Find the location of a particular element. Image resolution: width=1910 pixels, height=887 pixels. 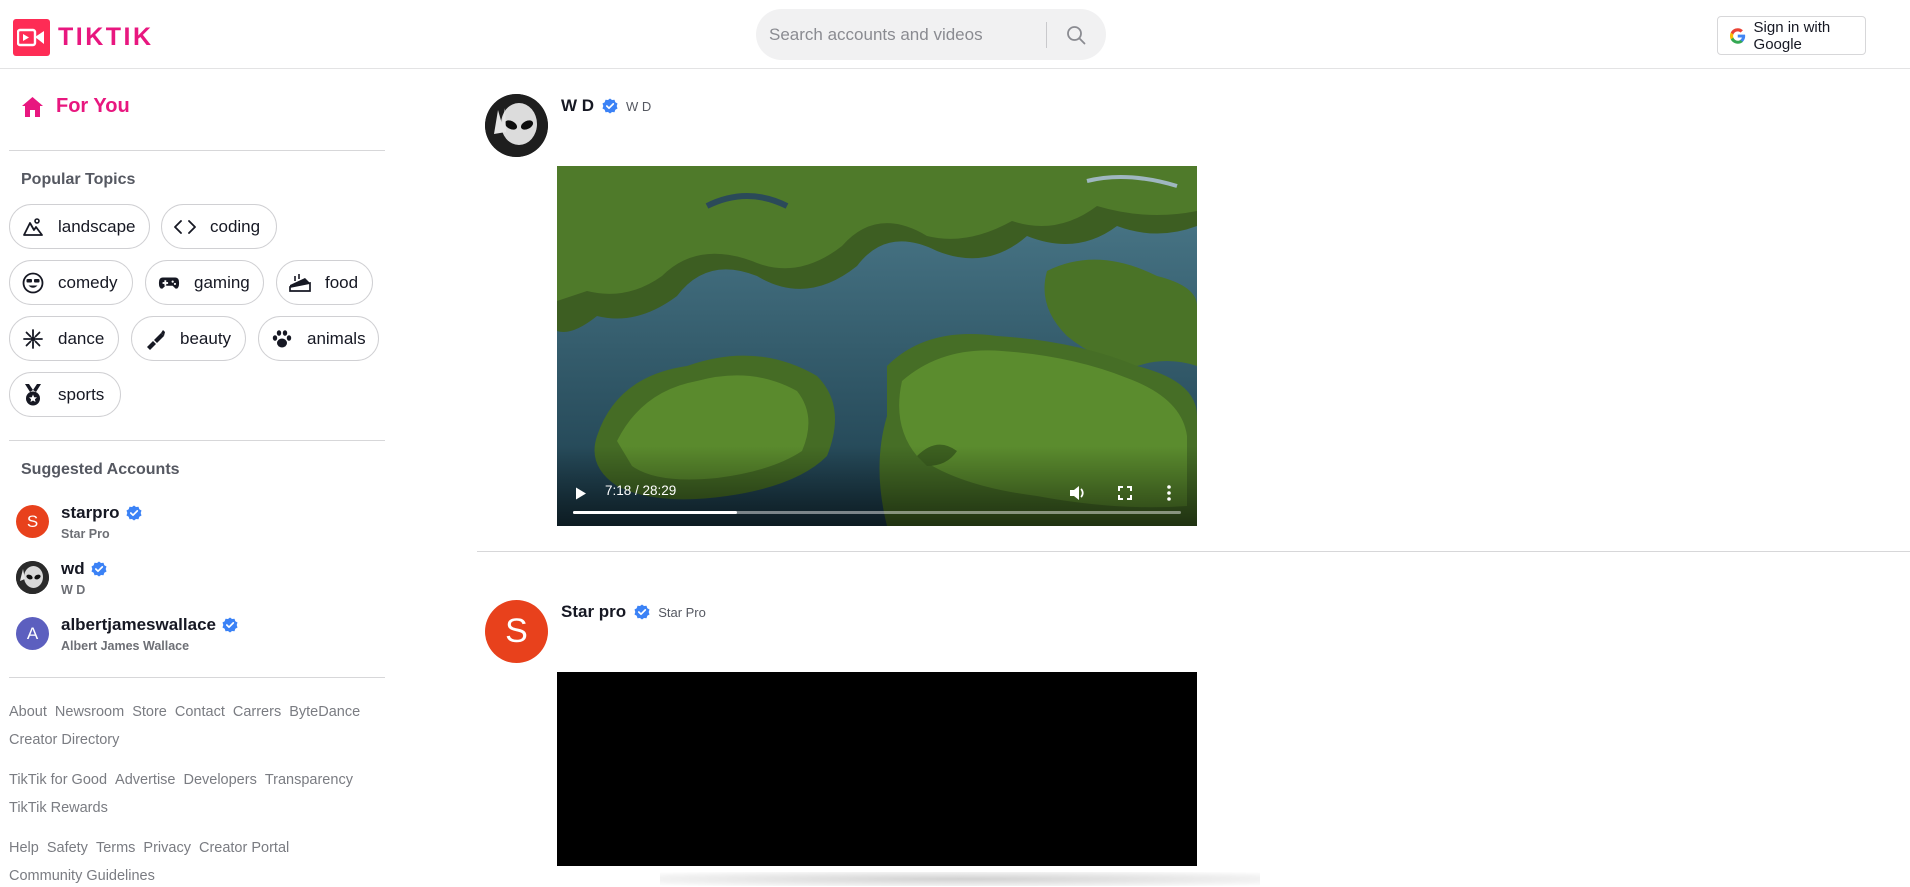

fullscreen-icon is located at coordinates (1125, 493).